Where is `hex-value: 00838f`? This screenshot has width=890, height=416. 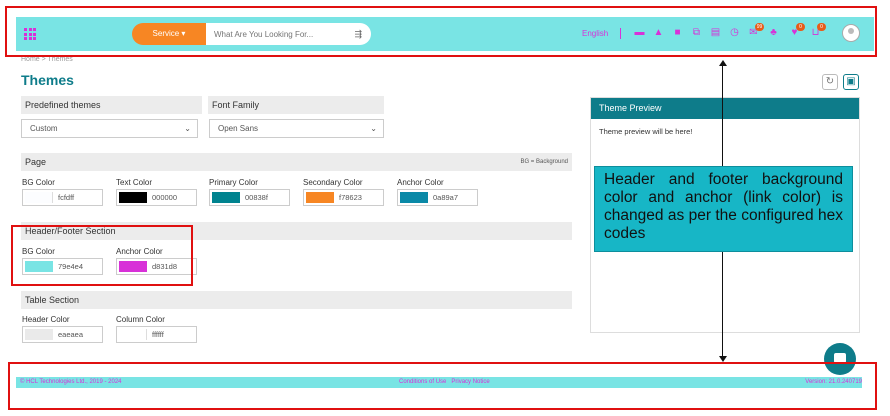 hex-value: 00838f is located at coordinates (256, 197).